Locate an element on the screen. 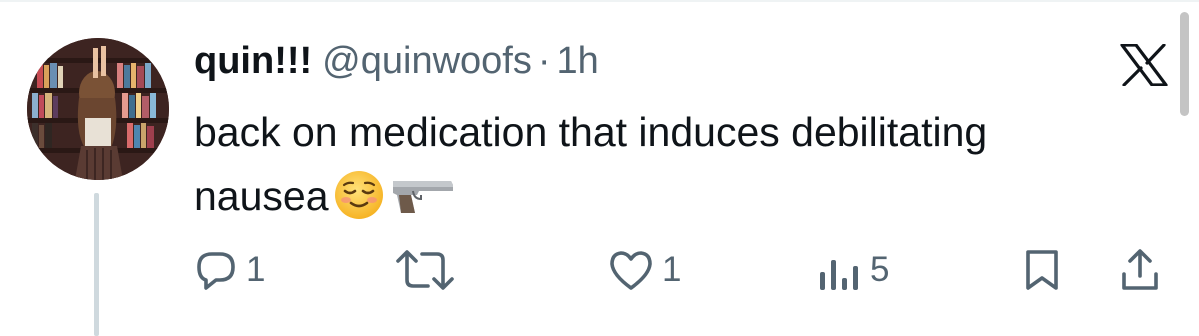 This screenshot has height=336, width=1199. views-icon is located at coordinates (839, 275).